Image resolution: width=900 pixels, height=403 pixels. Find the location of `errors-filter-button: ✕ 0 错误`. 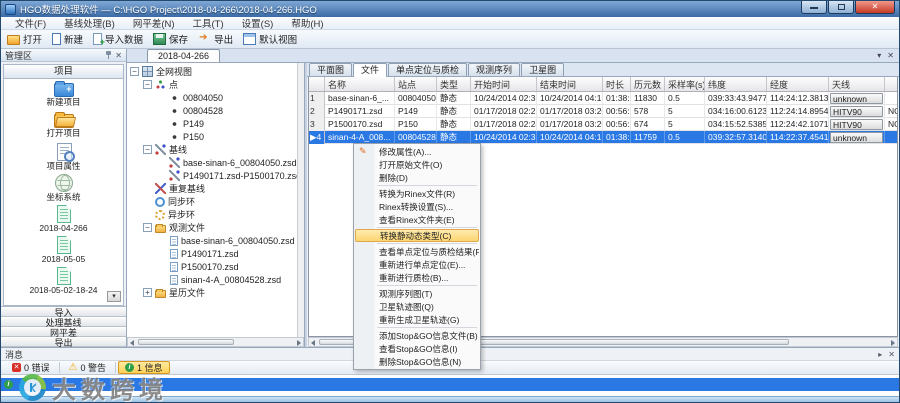

errors-filter-button: ✕ 0 错误 is located at coordinates (31, 367).